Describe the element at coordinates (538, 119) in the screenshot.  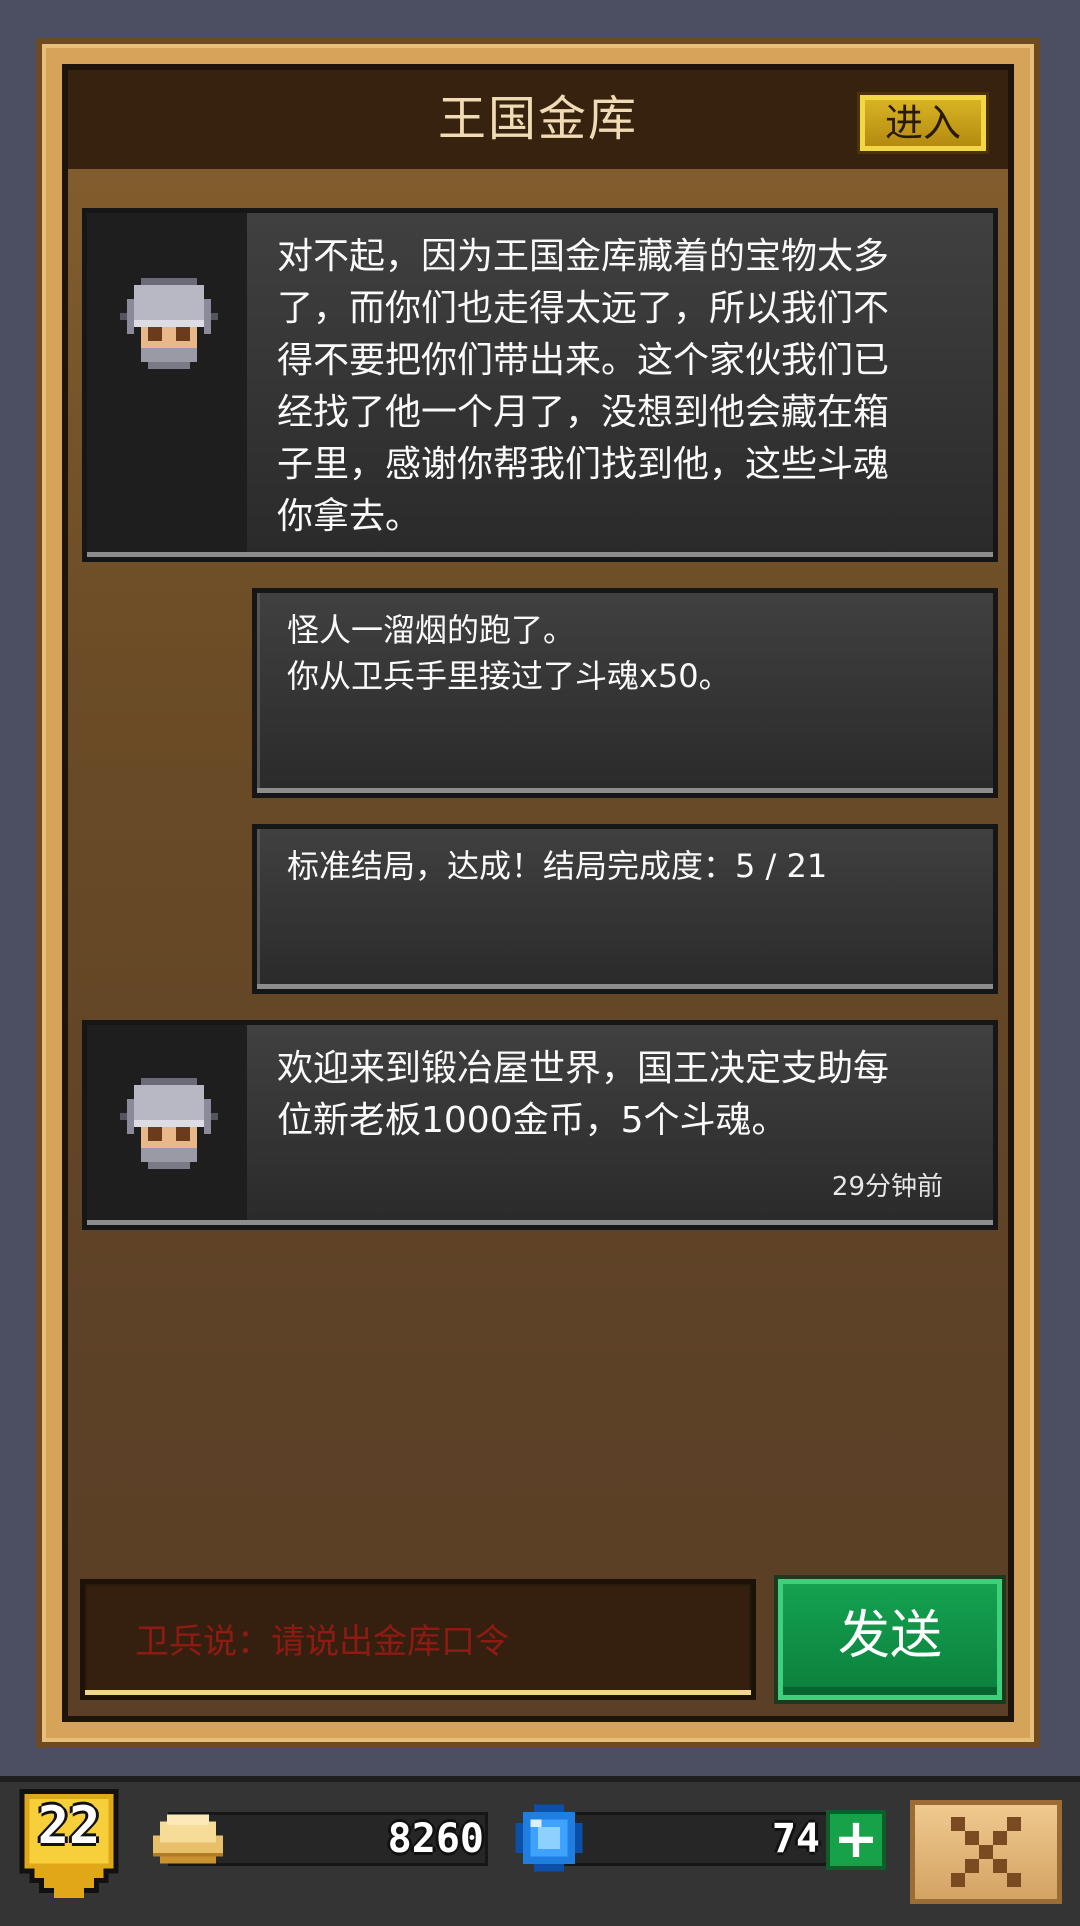
I see `title-bar: 王国金库 进入` at that location.